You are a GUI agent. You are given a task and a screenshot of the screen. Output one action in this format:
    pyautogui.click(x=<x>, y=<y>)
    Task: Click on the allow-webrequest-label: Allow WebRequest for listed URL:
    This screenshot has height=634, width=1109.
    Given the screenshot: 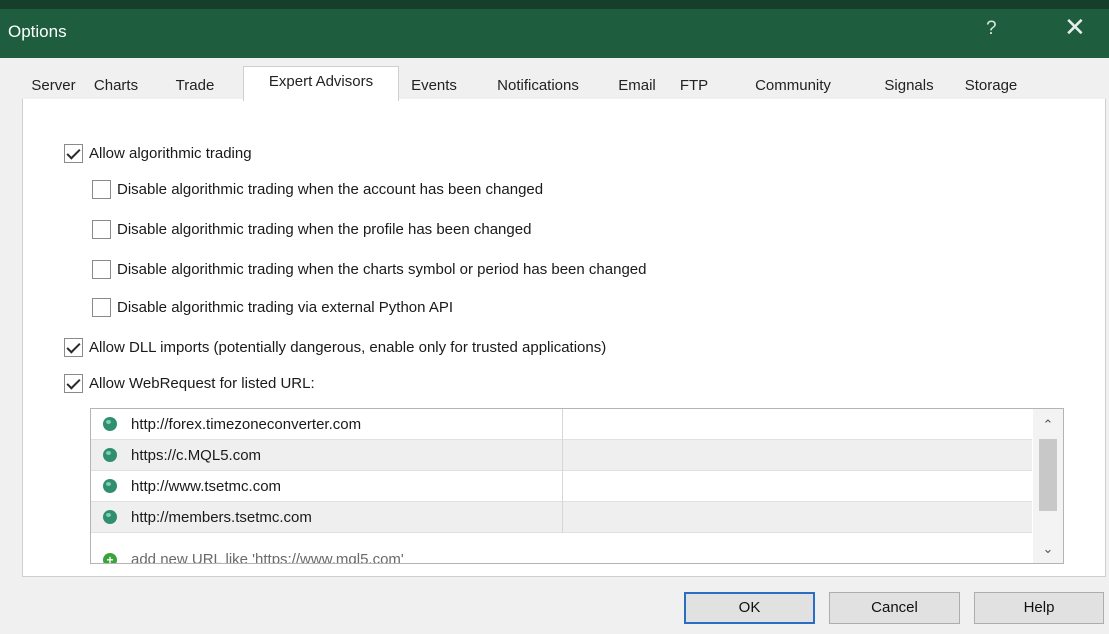 What is the action you would take?
    pyautogui.click(x=202, y=383)
    